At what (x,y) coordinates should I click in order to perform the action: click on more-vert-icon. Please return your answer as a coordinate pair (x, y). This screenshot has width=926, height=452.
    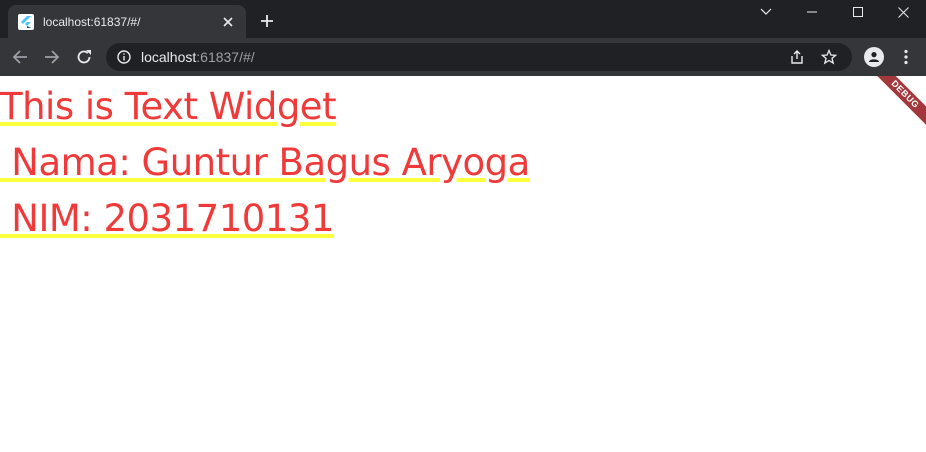
    Looking at the image, I should click on (906, 57).